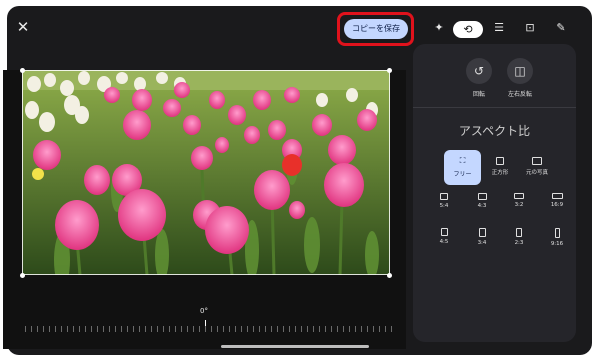 The height and width of the screenshot is (362, 600). Describe the element at coordinates (494, 107) in the screenshot. I see `panel-divider` at that location.